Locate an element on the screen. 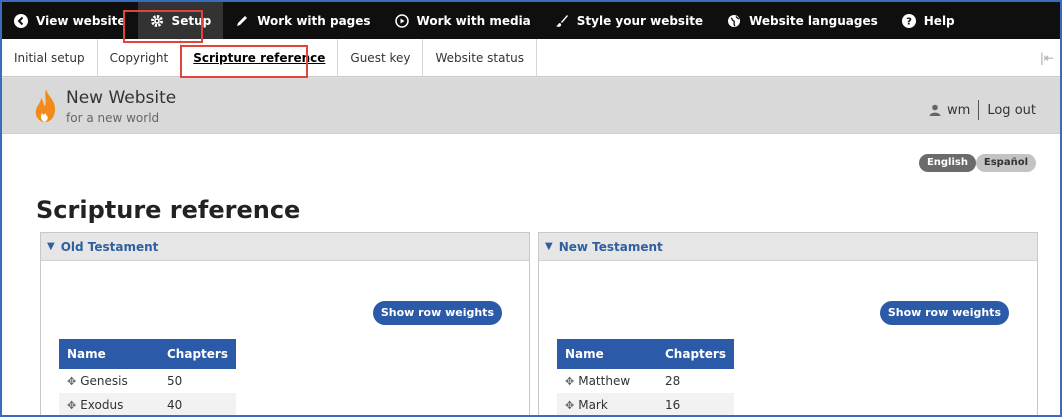 The height and width of the screenshot is (417, 1062). user-icon is located at coordinates (935, 110).